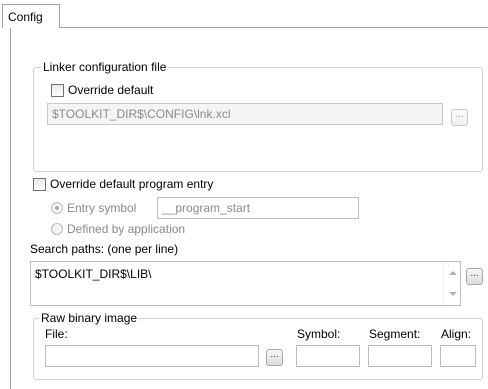 This screenshot has height=389, width=488. Describe the element at coordinates (400, 356) in the screenshot. I see `raw-binary-segment-field` at that location.